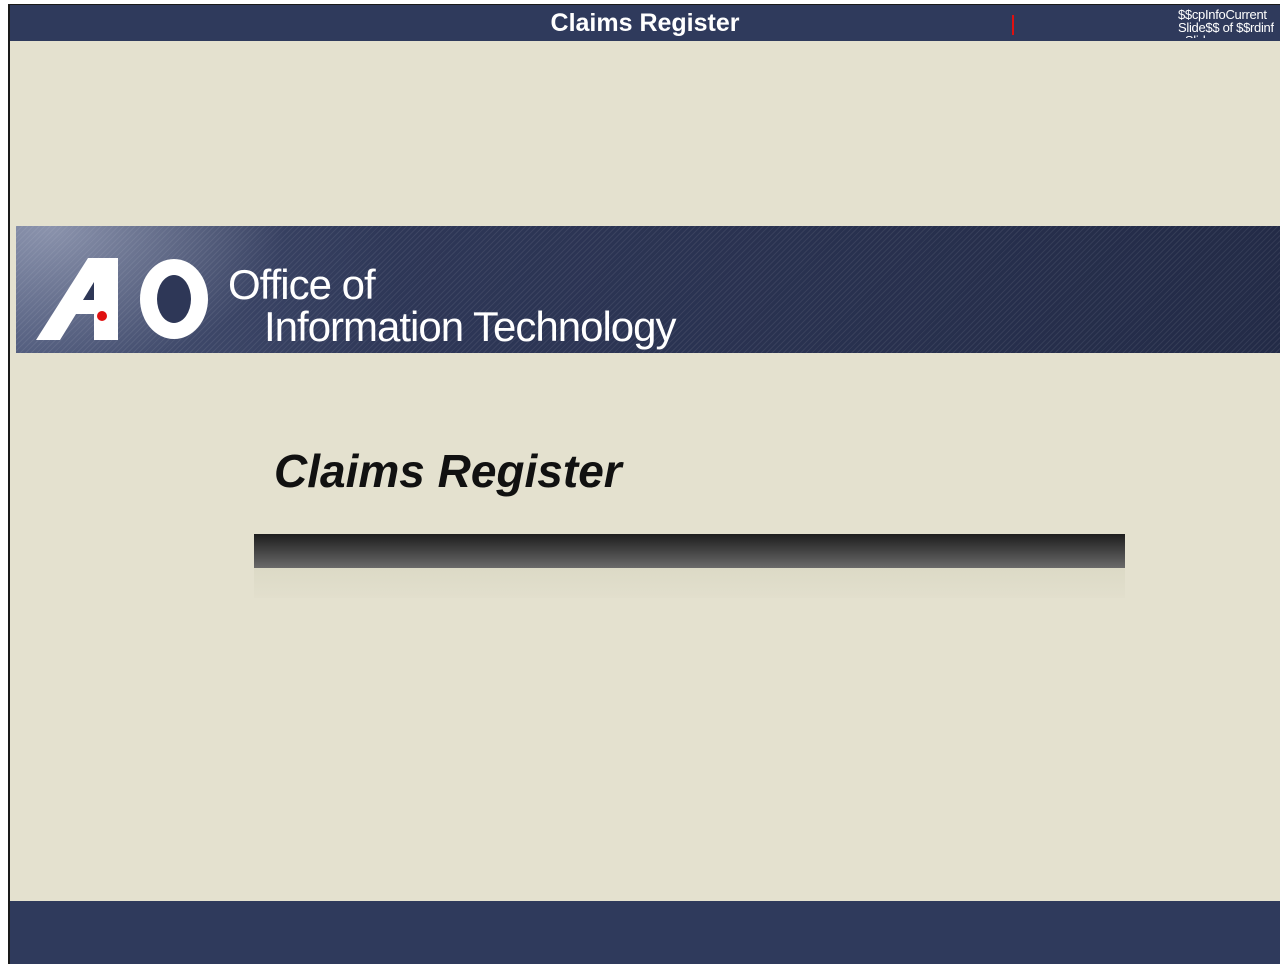 This screenshot has width=1280, height=964. What do you see at coordinates (122, 299) in the screenshot?
I see `ao-logo-icon: AO` at bounding box center [122, 299].